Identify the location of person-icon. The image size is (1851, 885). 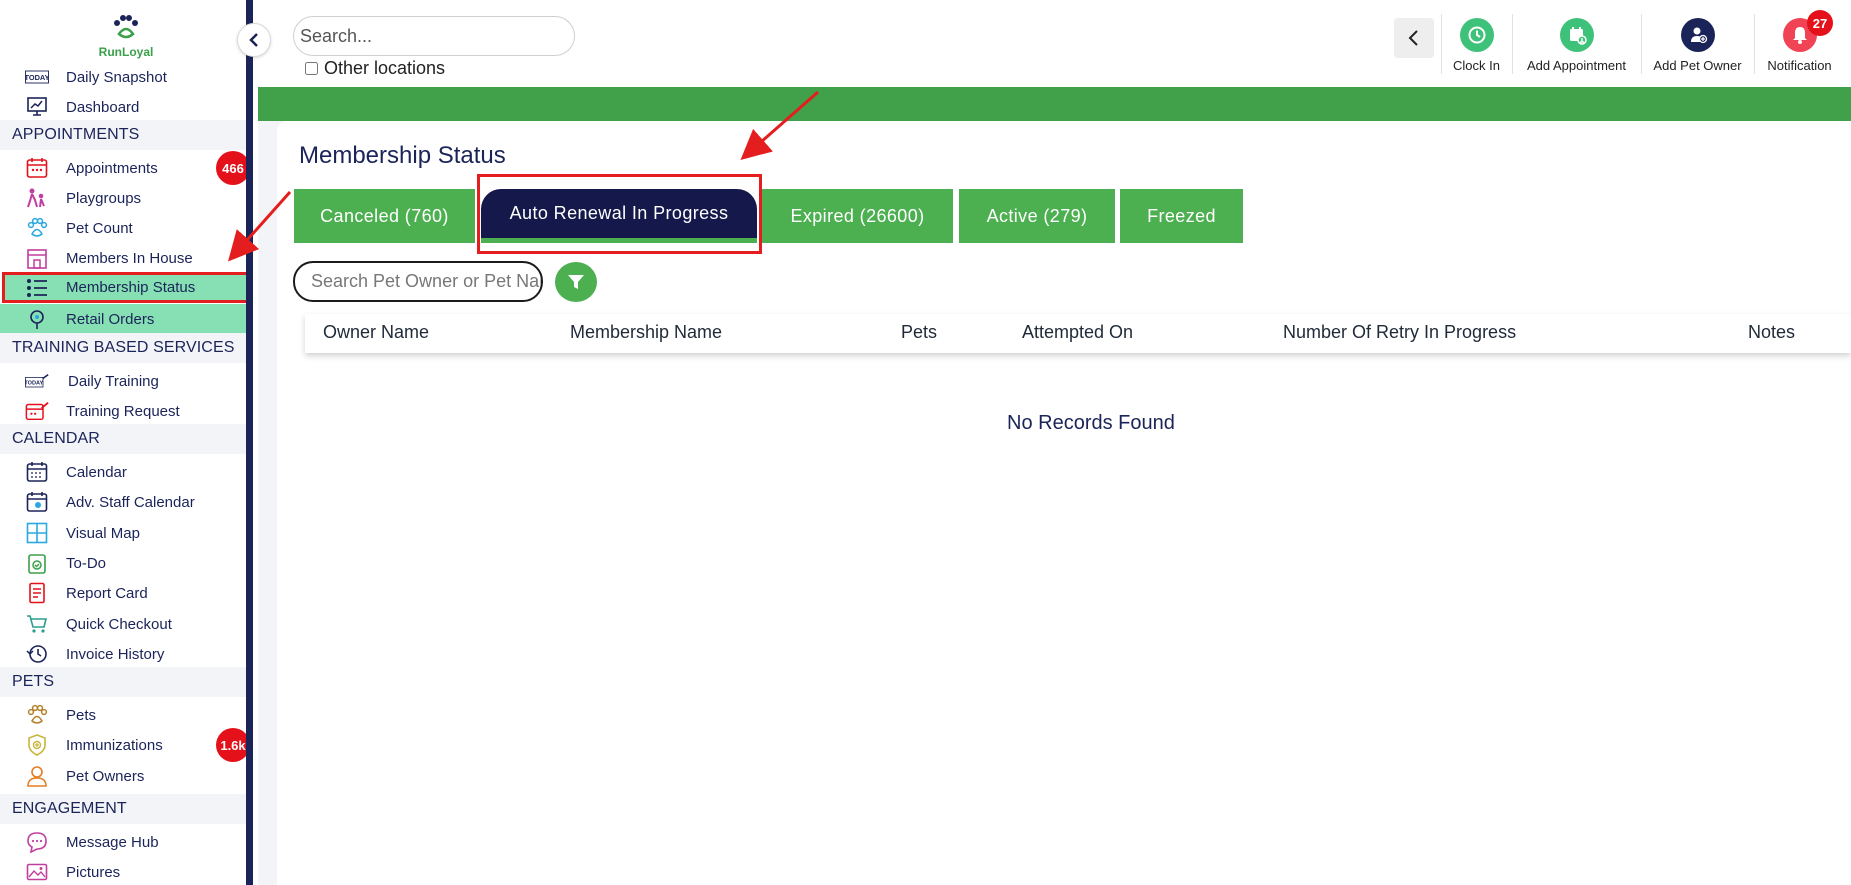
(37, 776).